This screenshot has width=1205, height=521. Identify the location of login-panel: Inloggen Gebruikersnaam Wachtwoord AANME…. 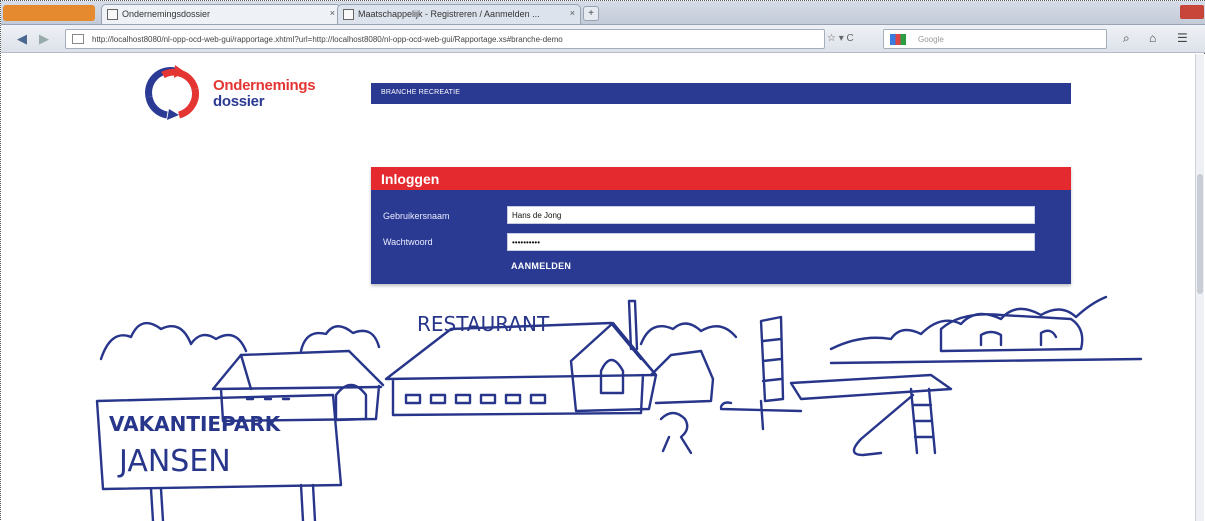
(721, 225).